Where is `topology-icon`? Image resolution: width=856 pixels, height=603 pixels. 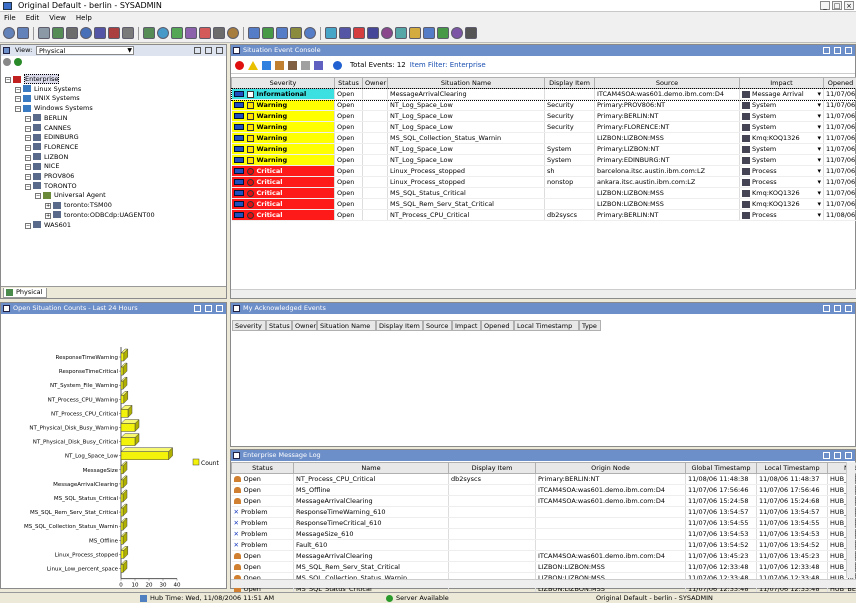
topology-icon is located at coordinates (457, 33).